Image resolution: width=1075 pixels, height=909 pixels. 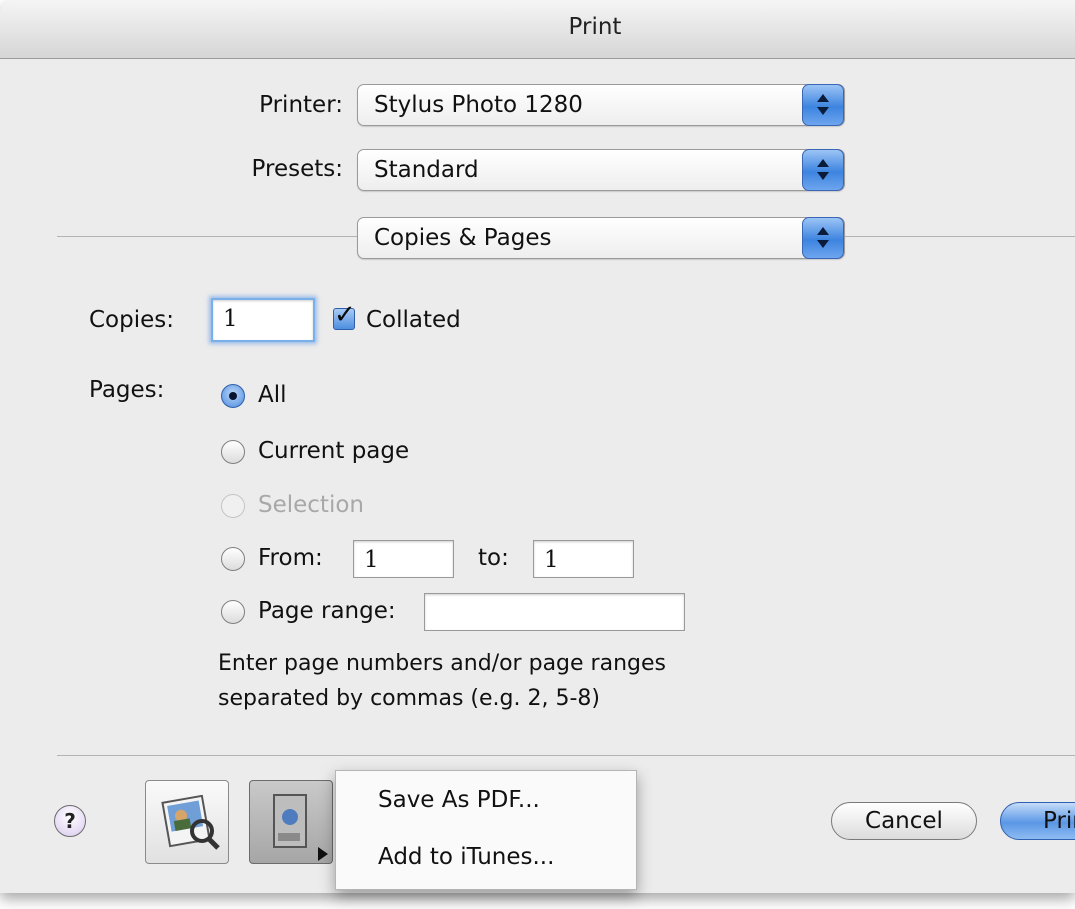 I want to click on preview-button, so click(x=187, y=822).